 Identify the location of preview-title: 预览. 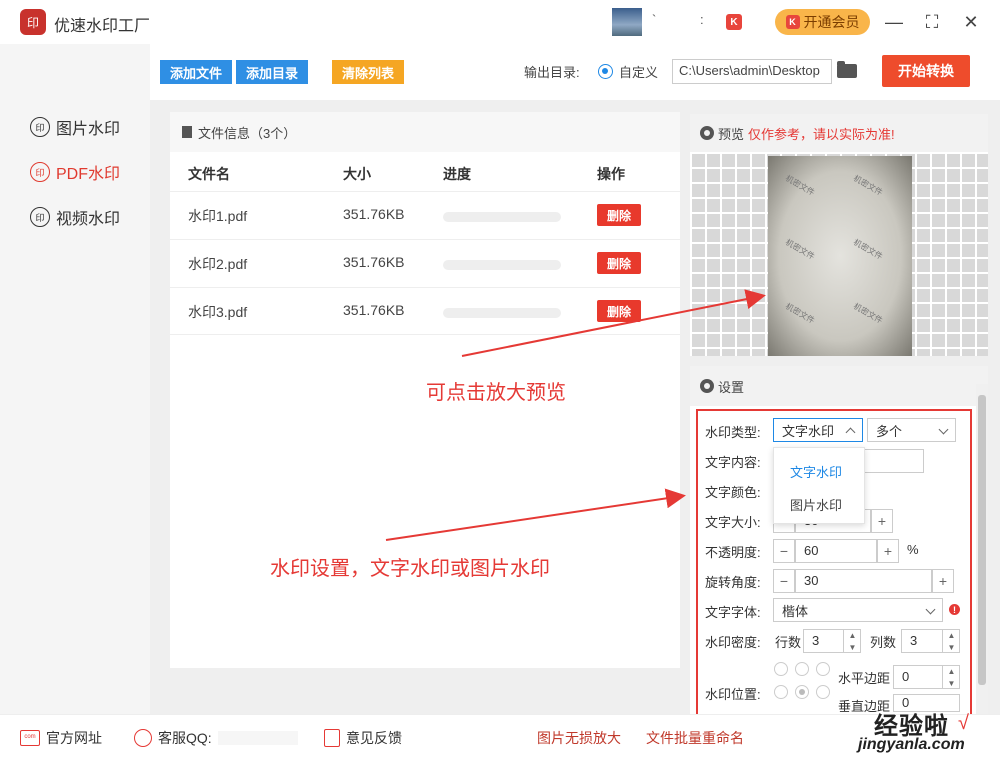
(731, 134).